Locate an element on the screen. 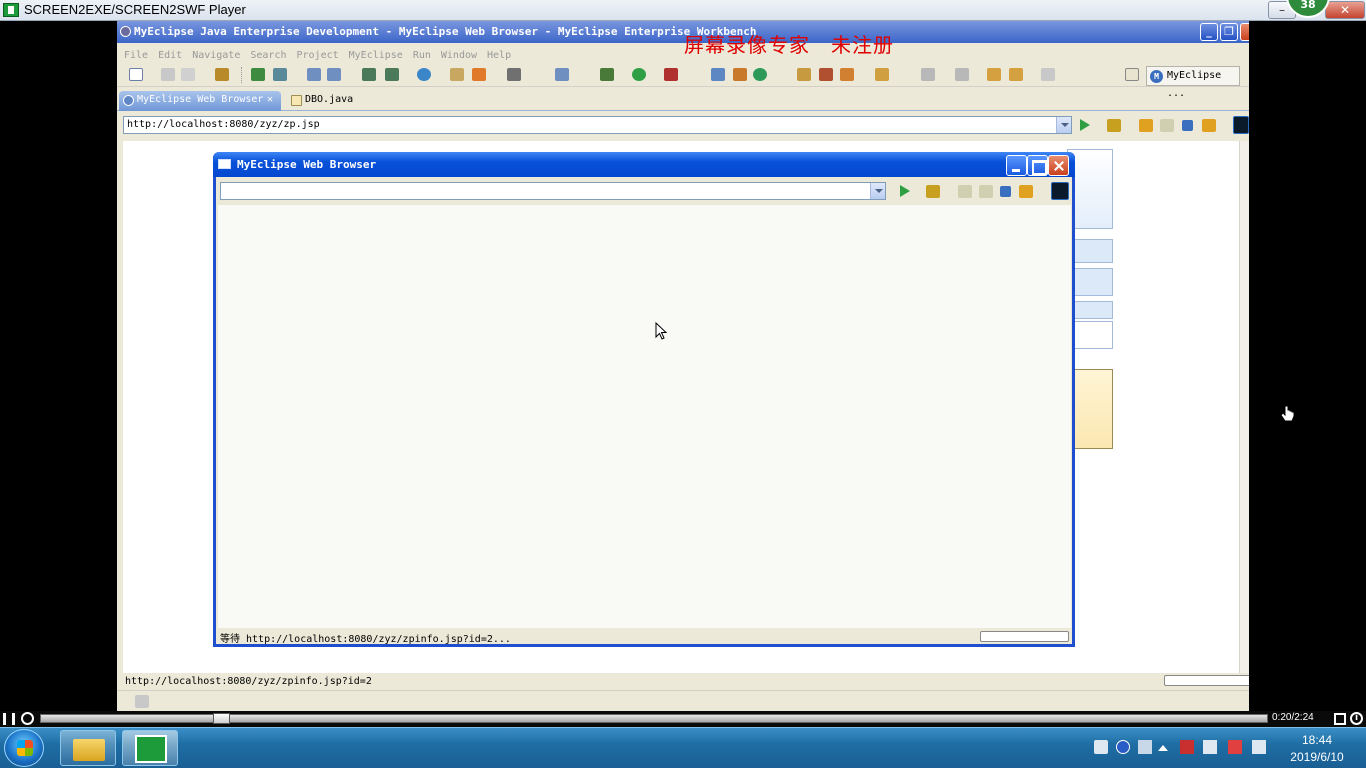 This screenshot has height=768, width=1366. camera-icon is located at coordinates (514, 74).